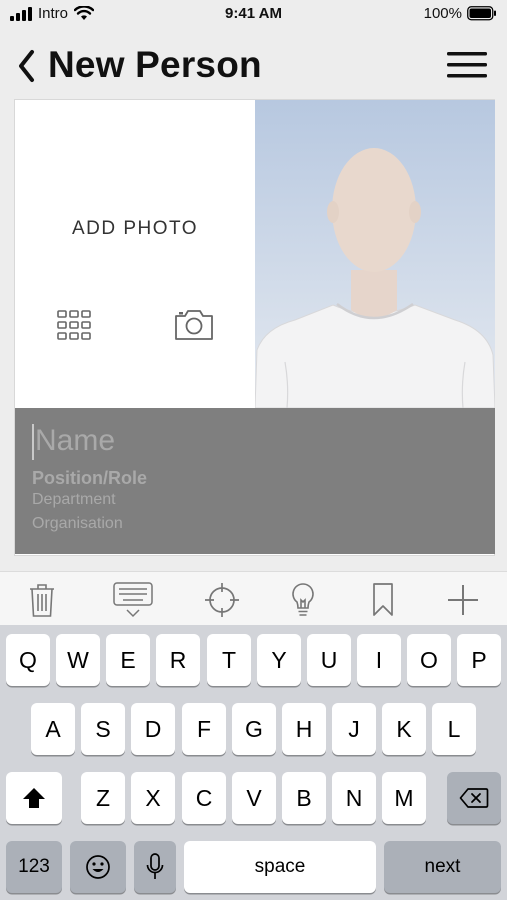 This screenshot has height=900, width=507. I want to click on status-bar: Intro 9:41 AM 100%, so click(253, 15).